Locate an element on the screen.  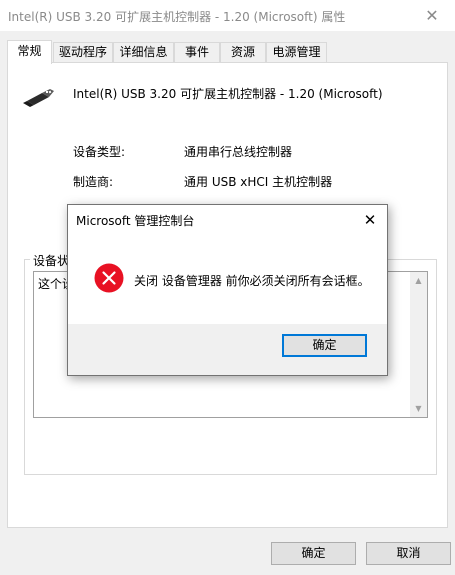
tab-events: 事件 is located at coordinates (197, 52).